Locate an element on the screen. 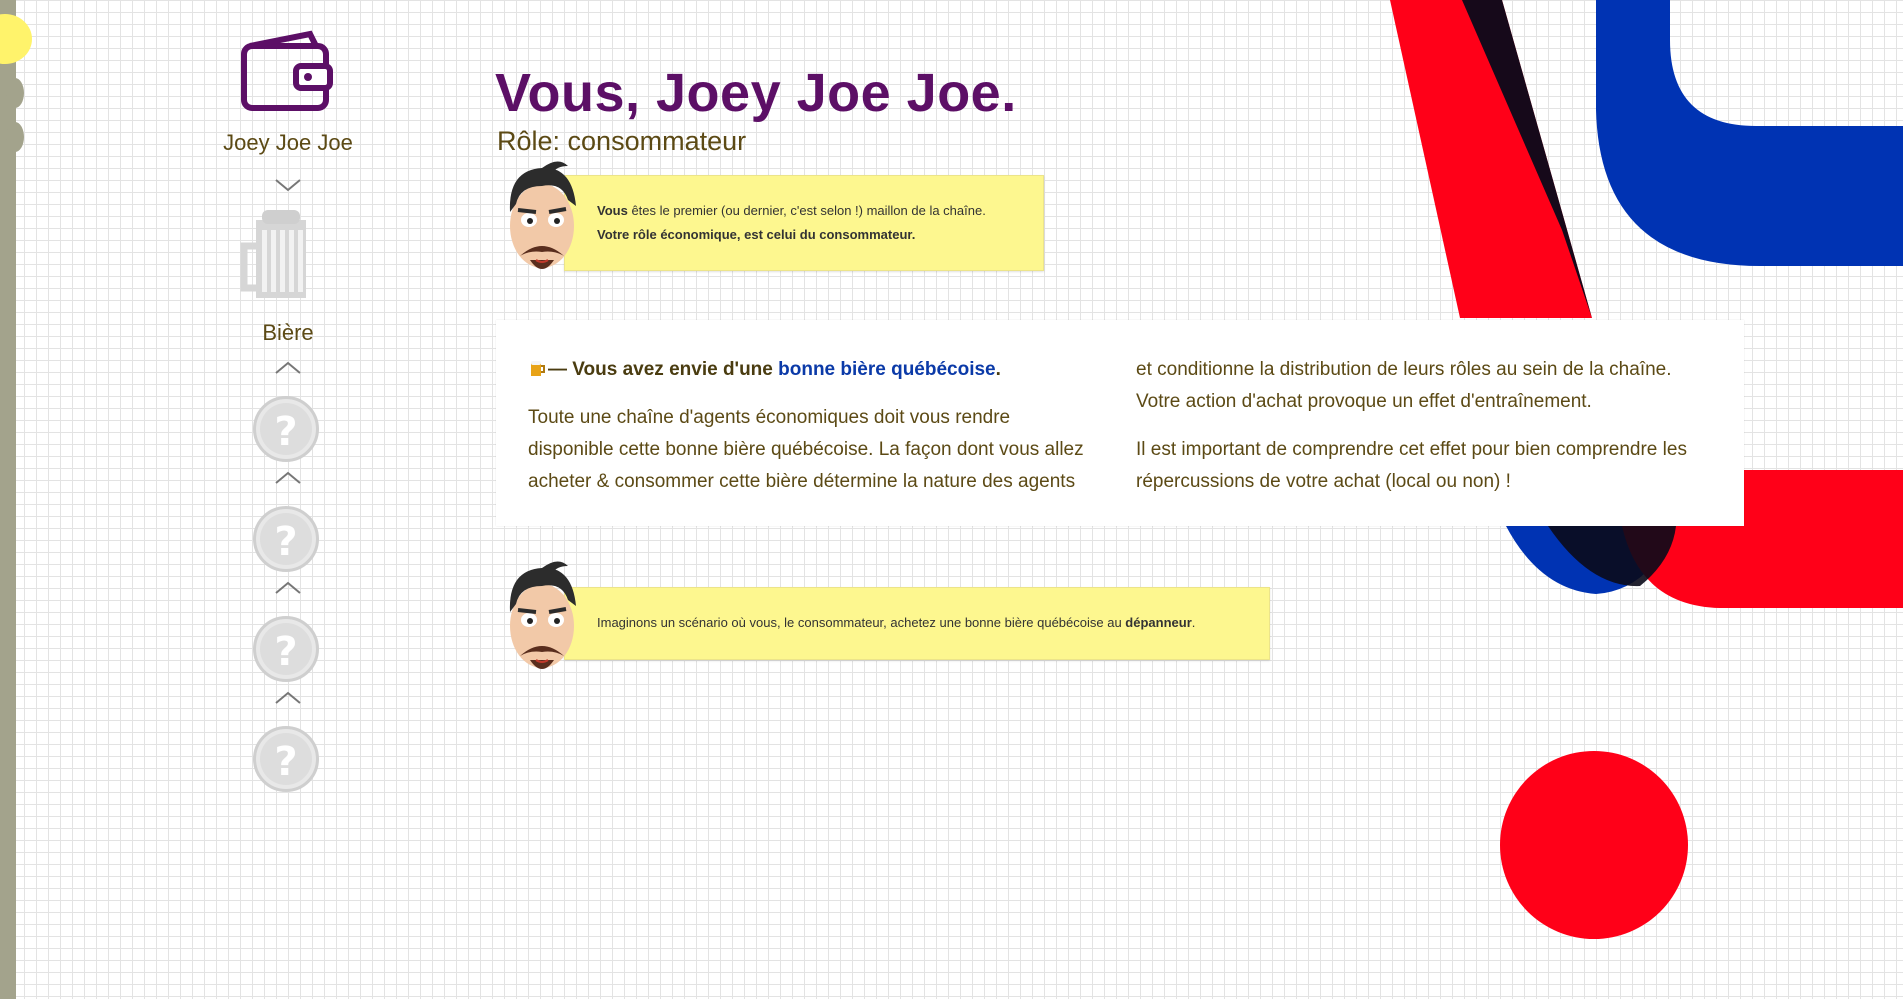 The width and height of the screenshot is (1903, 999). note2-bold: dépanneur is located at coordinates (1158, 622).